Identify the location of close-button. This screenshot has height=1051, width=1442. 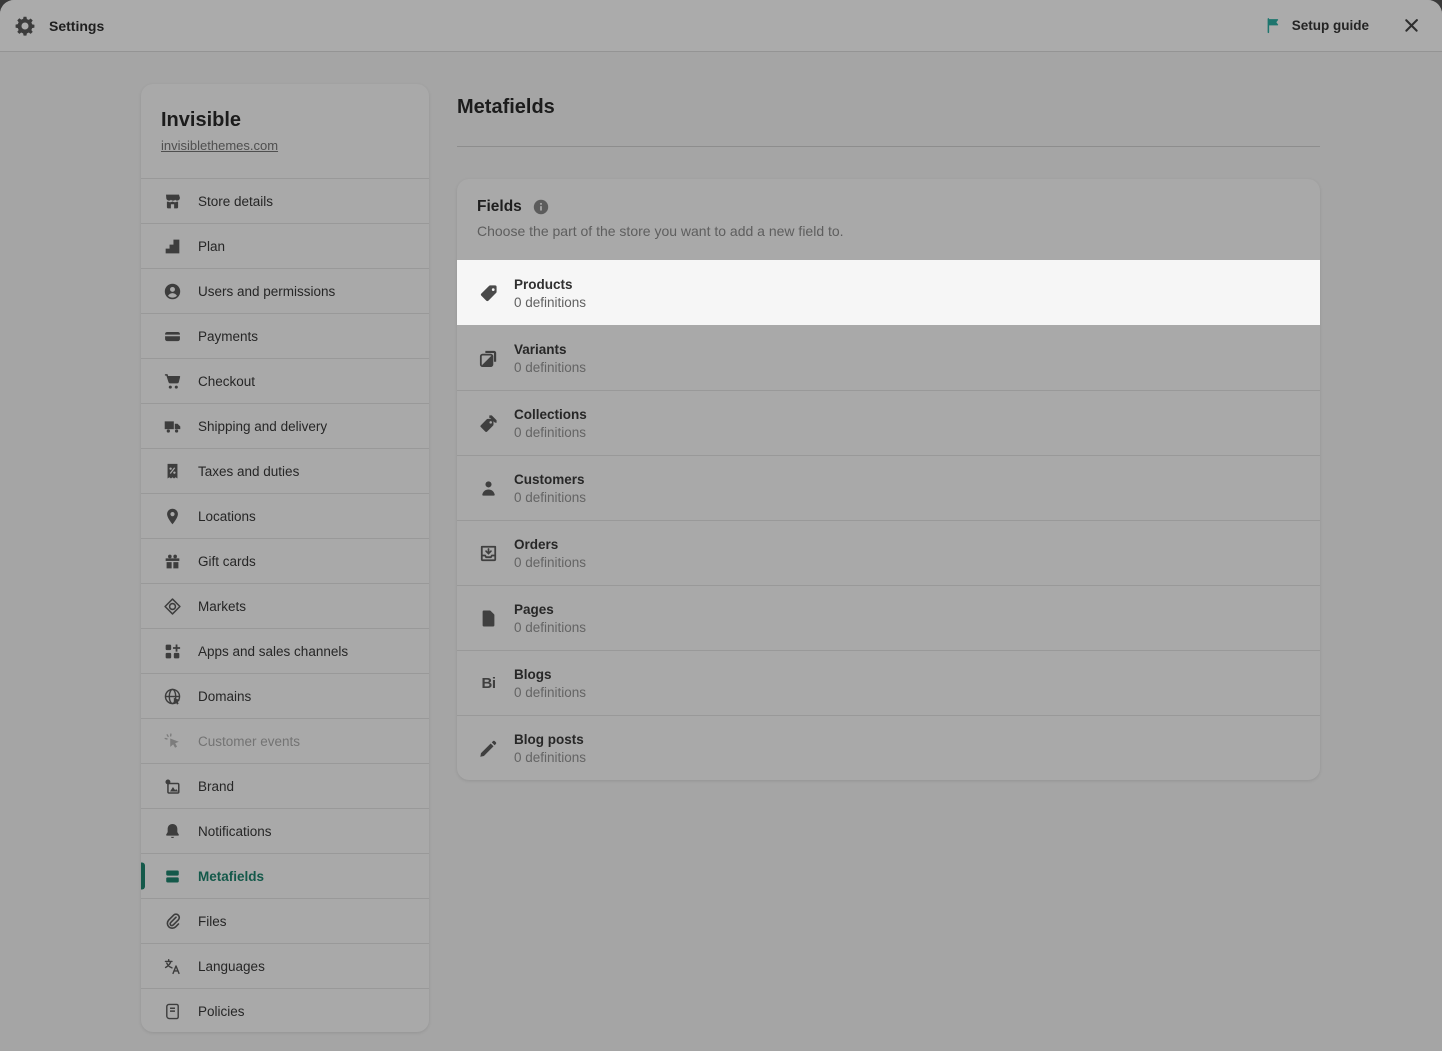
(1411, 25).